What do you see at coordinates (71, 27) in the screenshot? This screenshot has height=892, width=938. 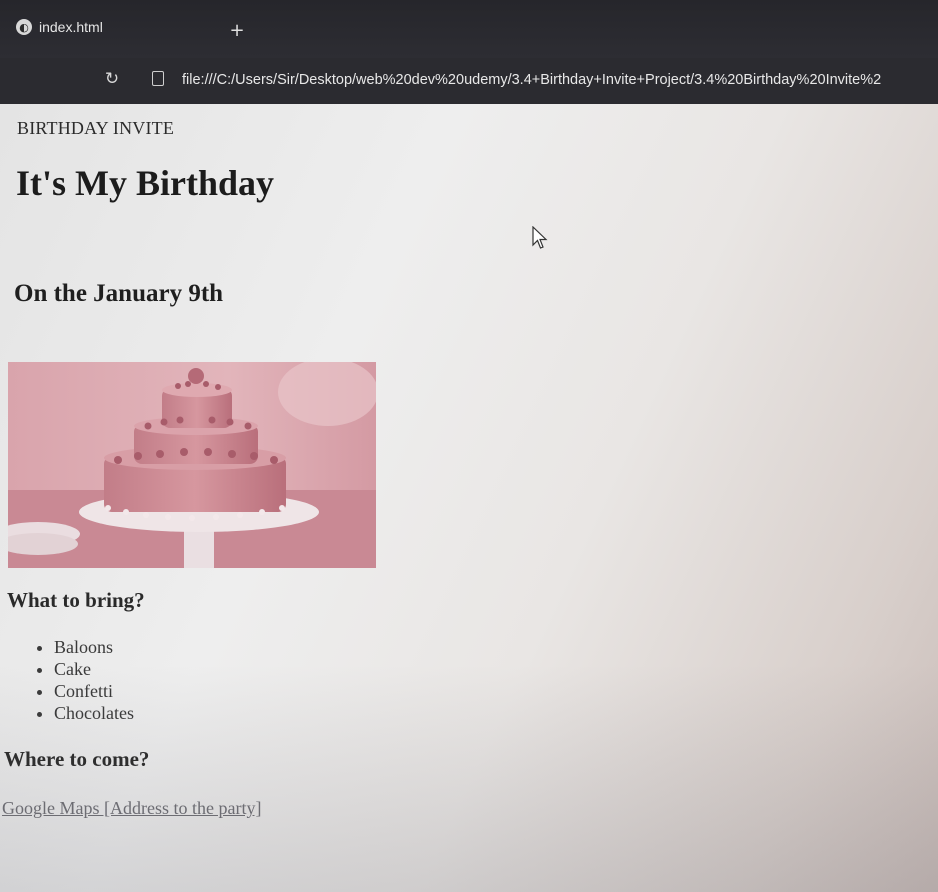 I see `tab-title: index.html` at bounding box center [71, 27].